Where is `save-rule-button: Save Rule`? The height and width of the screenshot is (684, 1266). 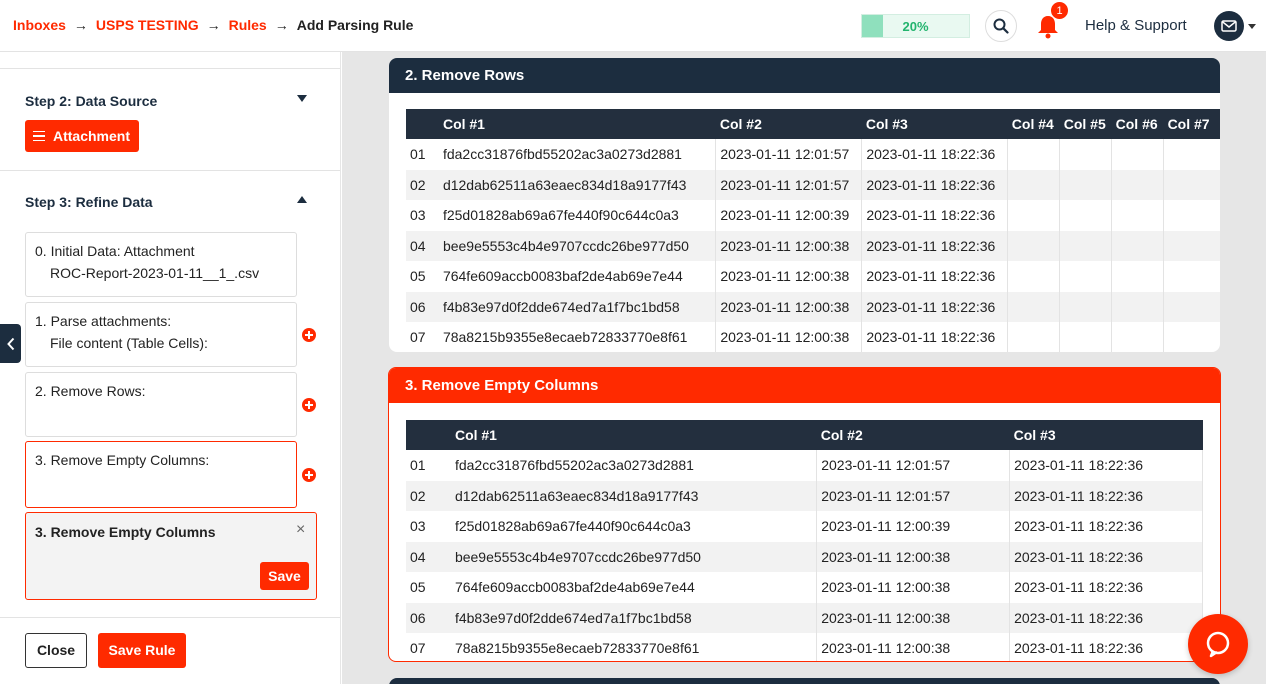
save-rule-button: Save Rule is located at coordinates (142, 650).